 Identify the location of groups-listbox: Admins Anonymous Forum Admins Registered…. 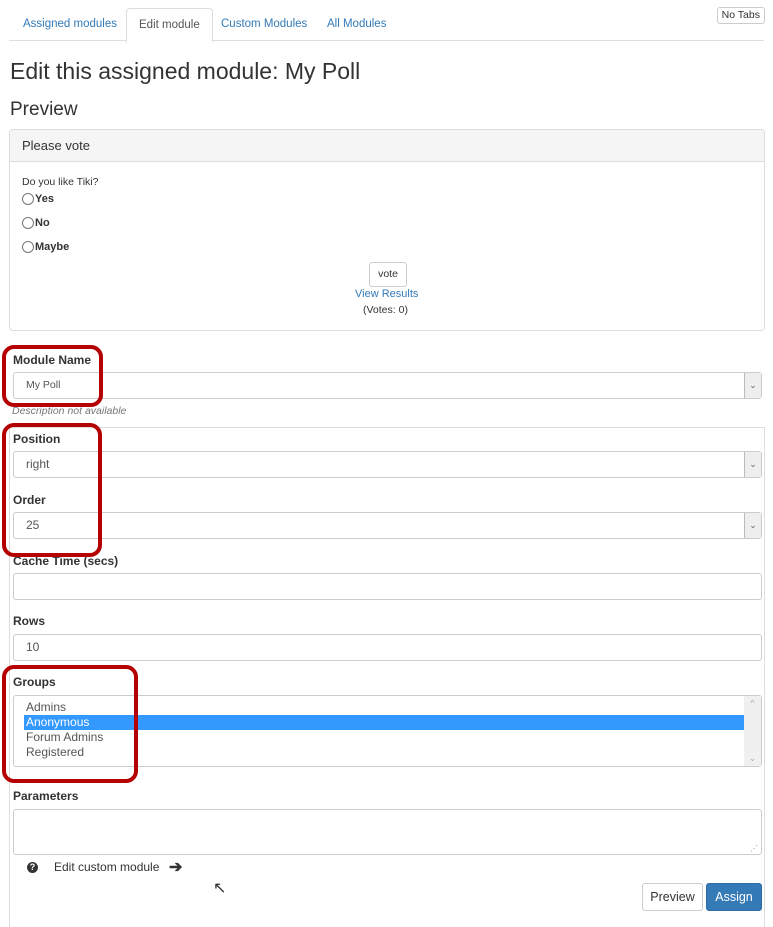
(387, 731).